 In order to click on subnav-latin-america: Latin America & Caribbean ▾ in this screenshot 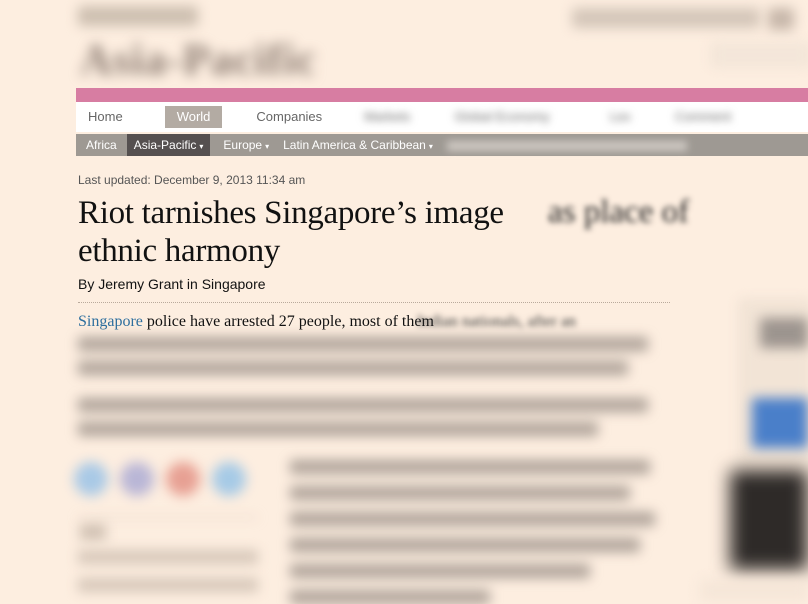, I will do `click(358, 145)`.